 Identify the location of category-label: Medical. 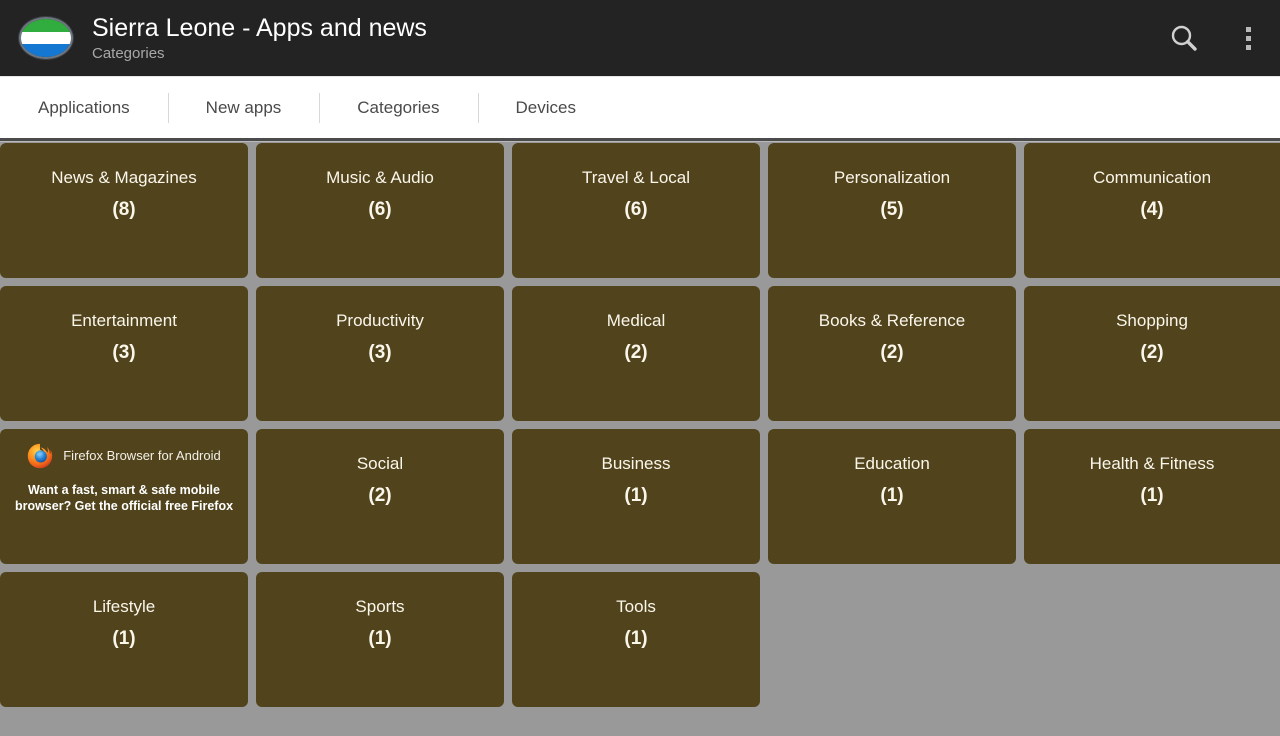
(636, 320).